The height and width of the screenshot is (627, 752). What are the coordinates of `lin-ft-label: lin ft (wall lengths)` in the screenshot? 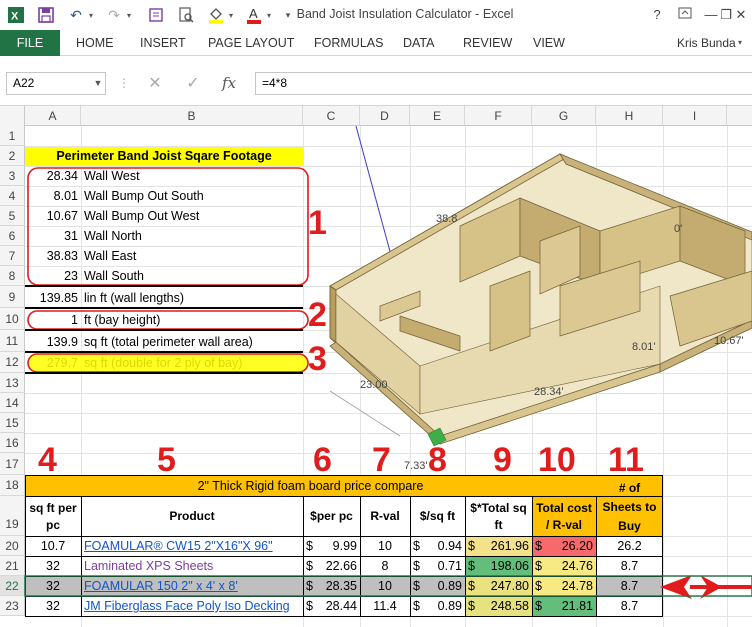 It's located at (192, 298).